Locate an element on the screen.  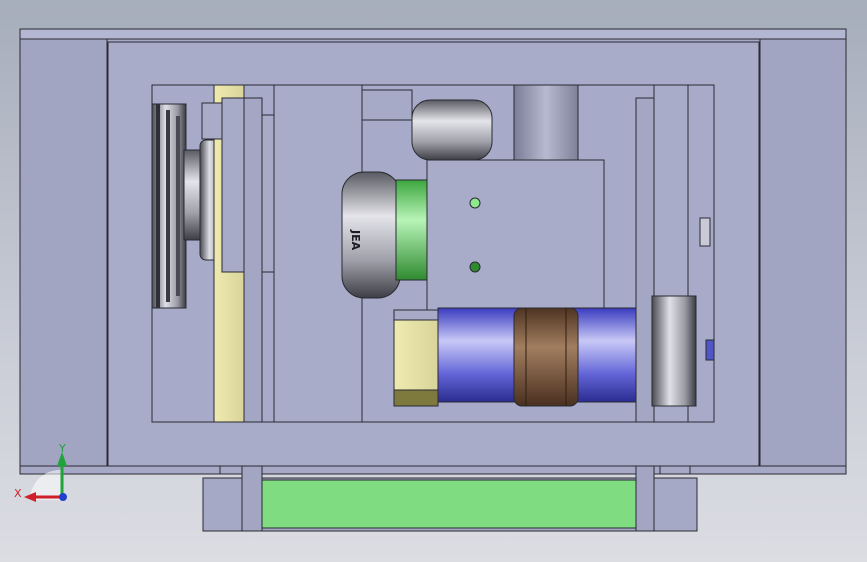
green-base-plate is located at coordinates (450, 504).